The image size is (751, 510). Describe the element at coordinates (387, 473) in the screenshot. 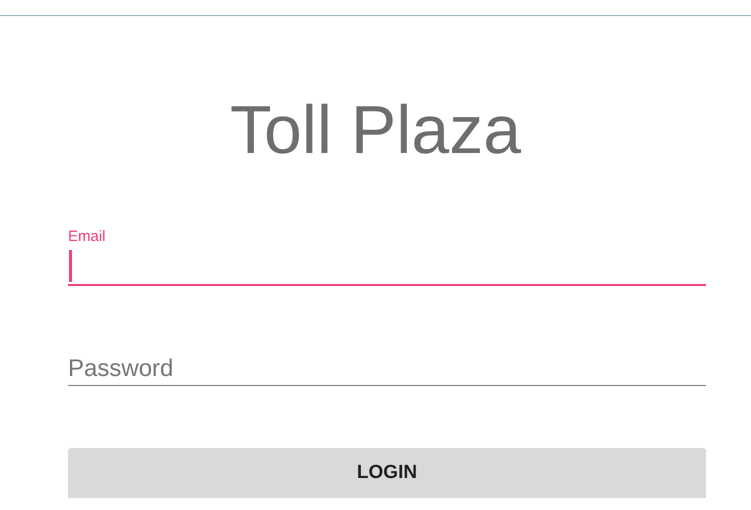

I see `login-button: LOGIN` at that location.